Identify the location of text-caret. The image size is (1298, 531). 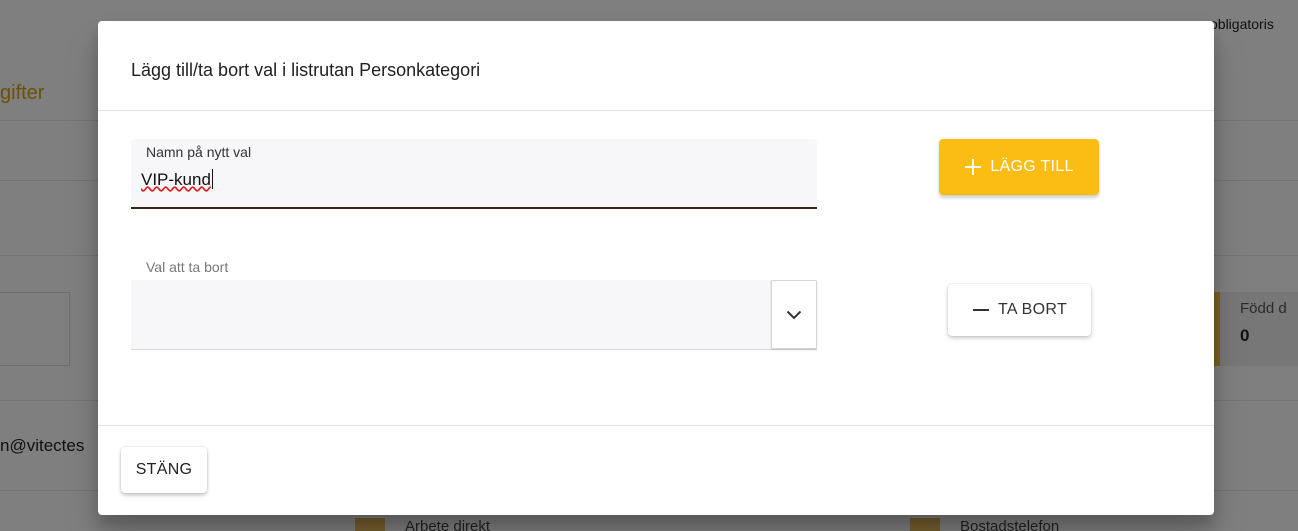
(212, 179).